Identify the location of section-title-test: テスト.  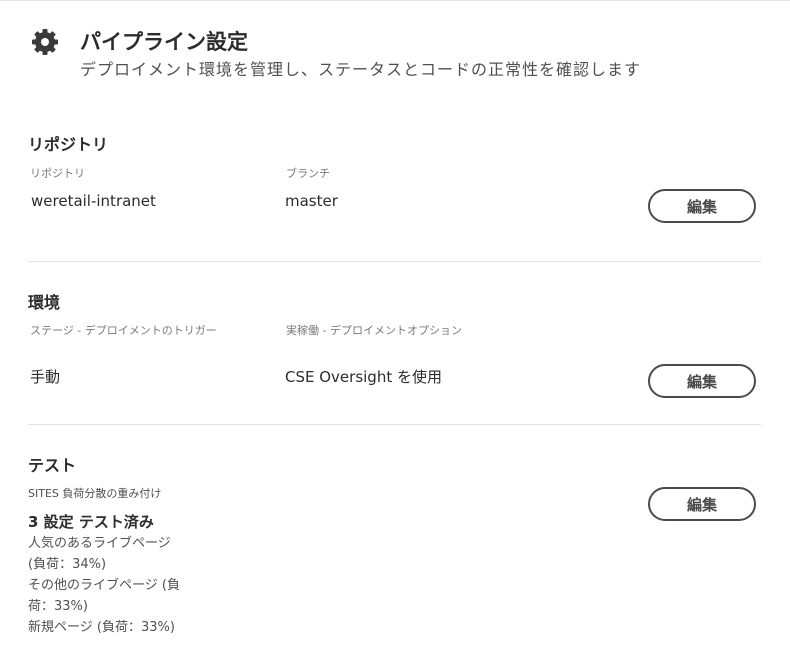
(52, 465).